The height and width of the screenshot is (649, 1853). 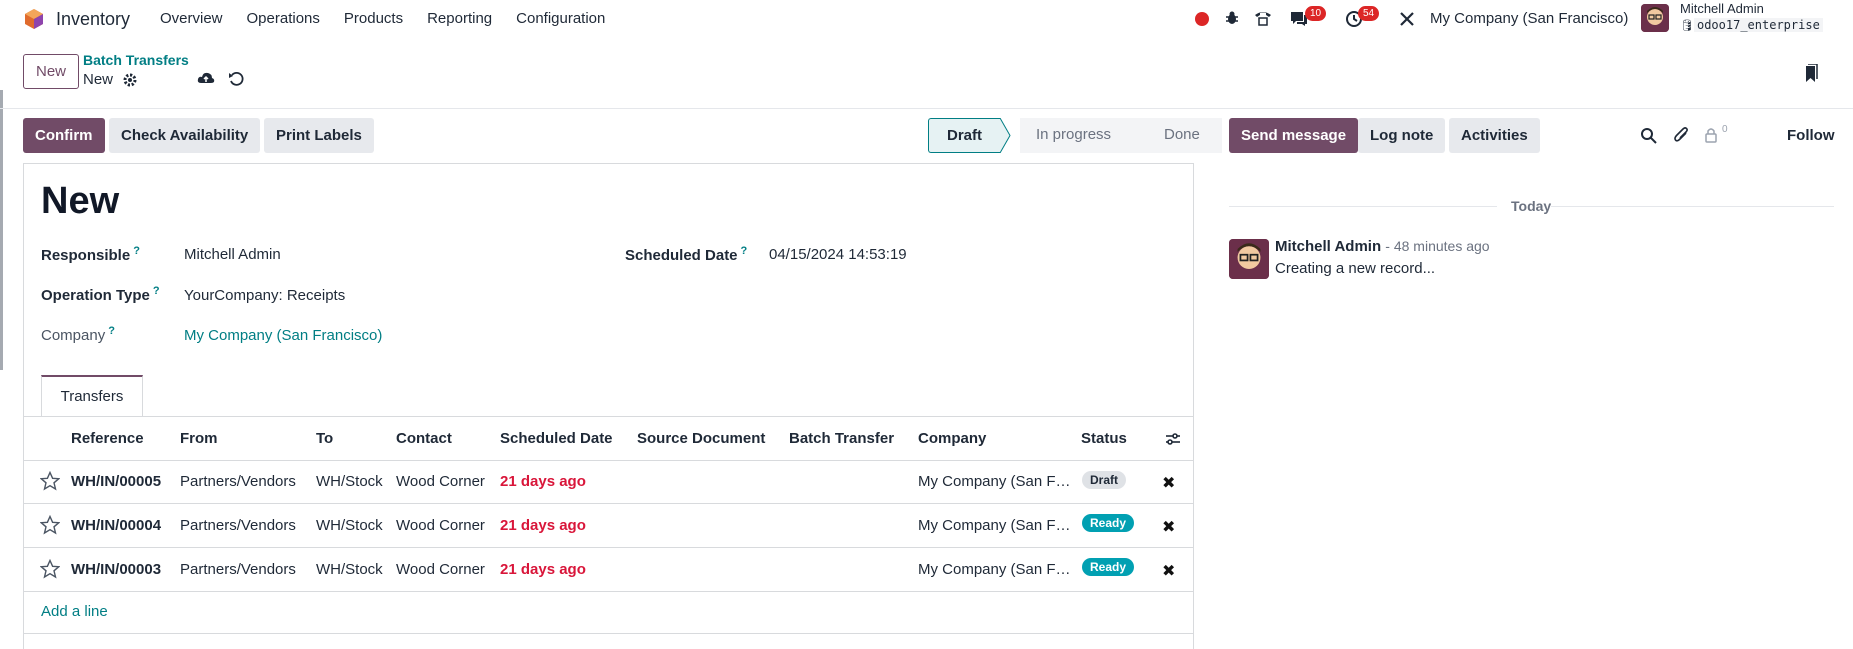 I want to click on company-label: Company?, so click(x=78, y=334).